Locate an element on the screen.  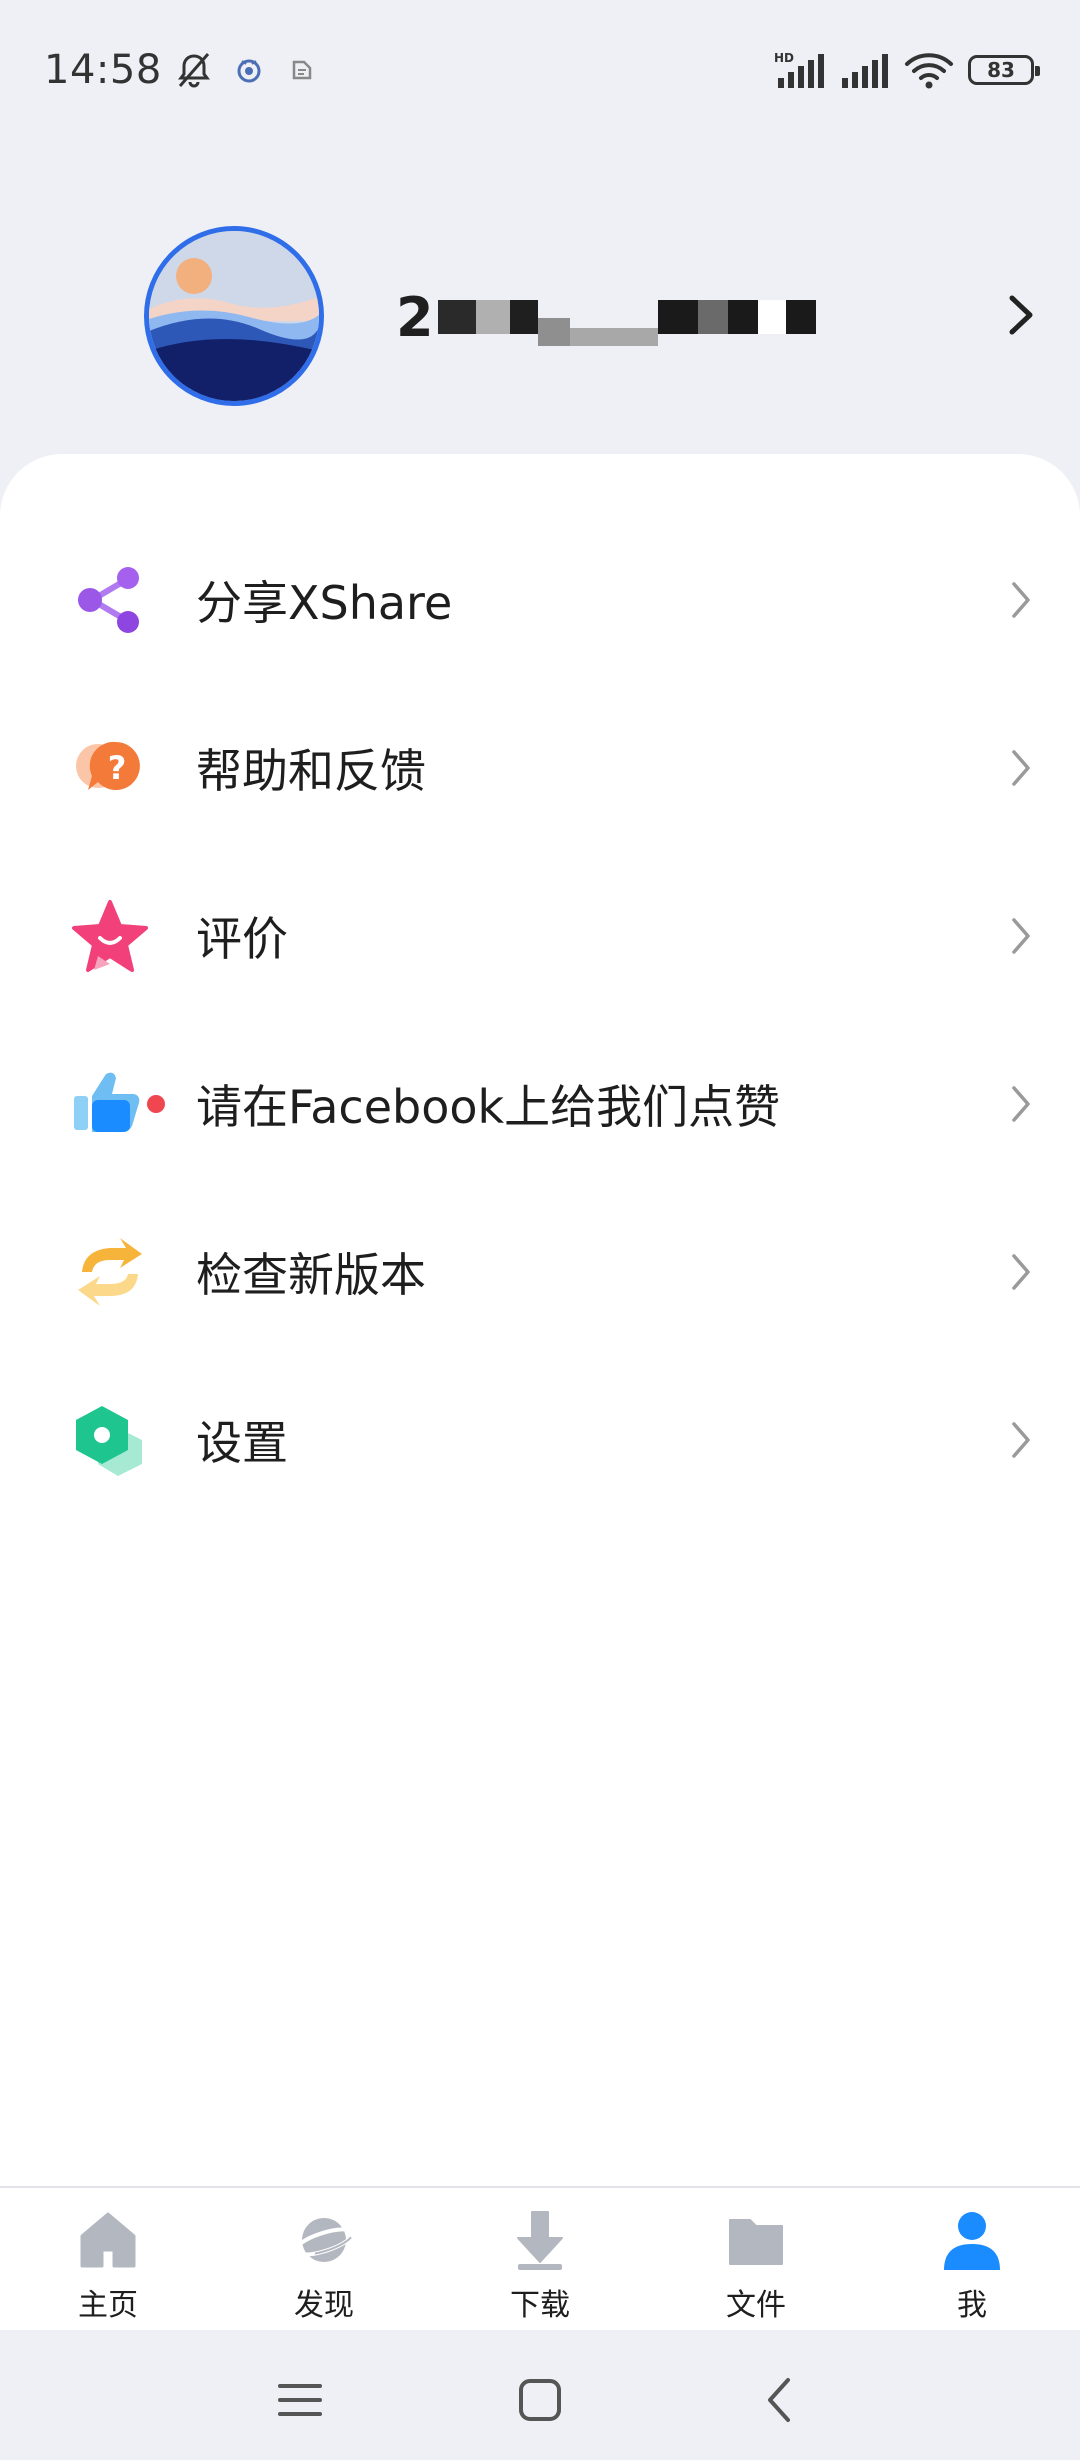
help-chat-icon: ? is located at coordinates (108, 765).